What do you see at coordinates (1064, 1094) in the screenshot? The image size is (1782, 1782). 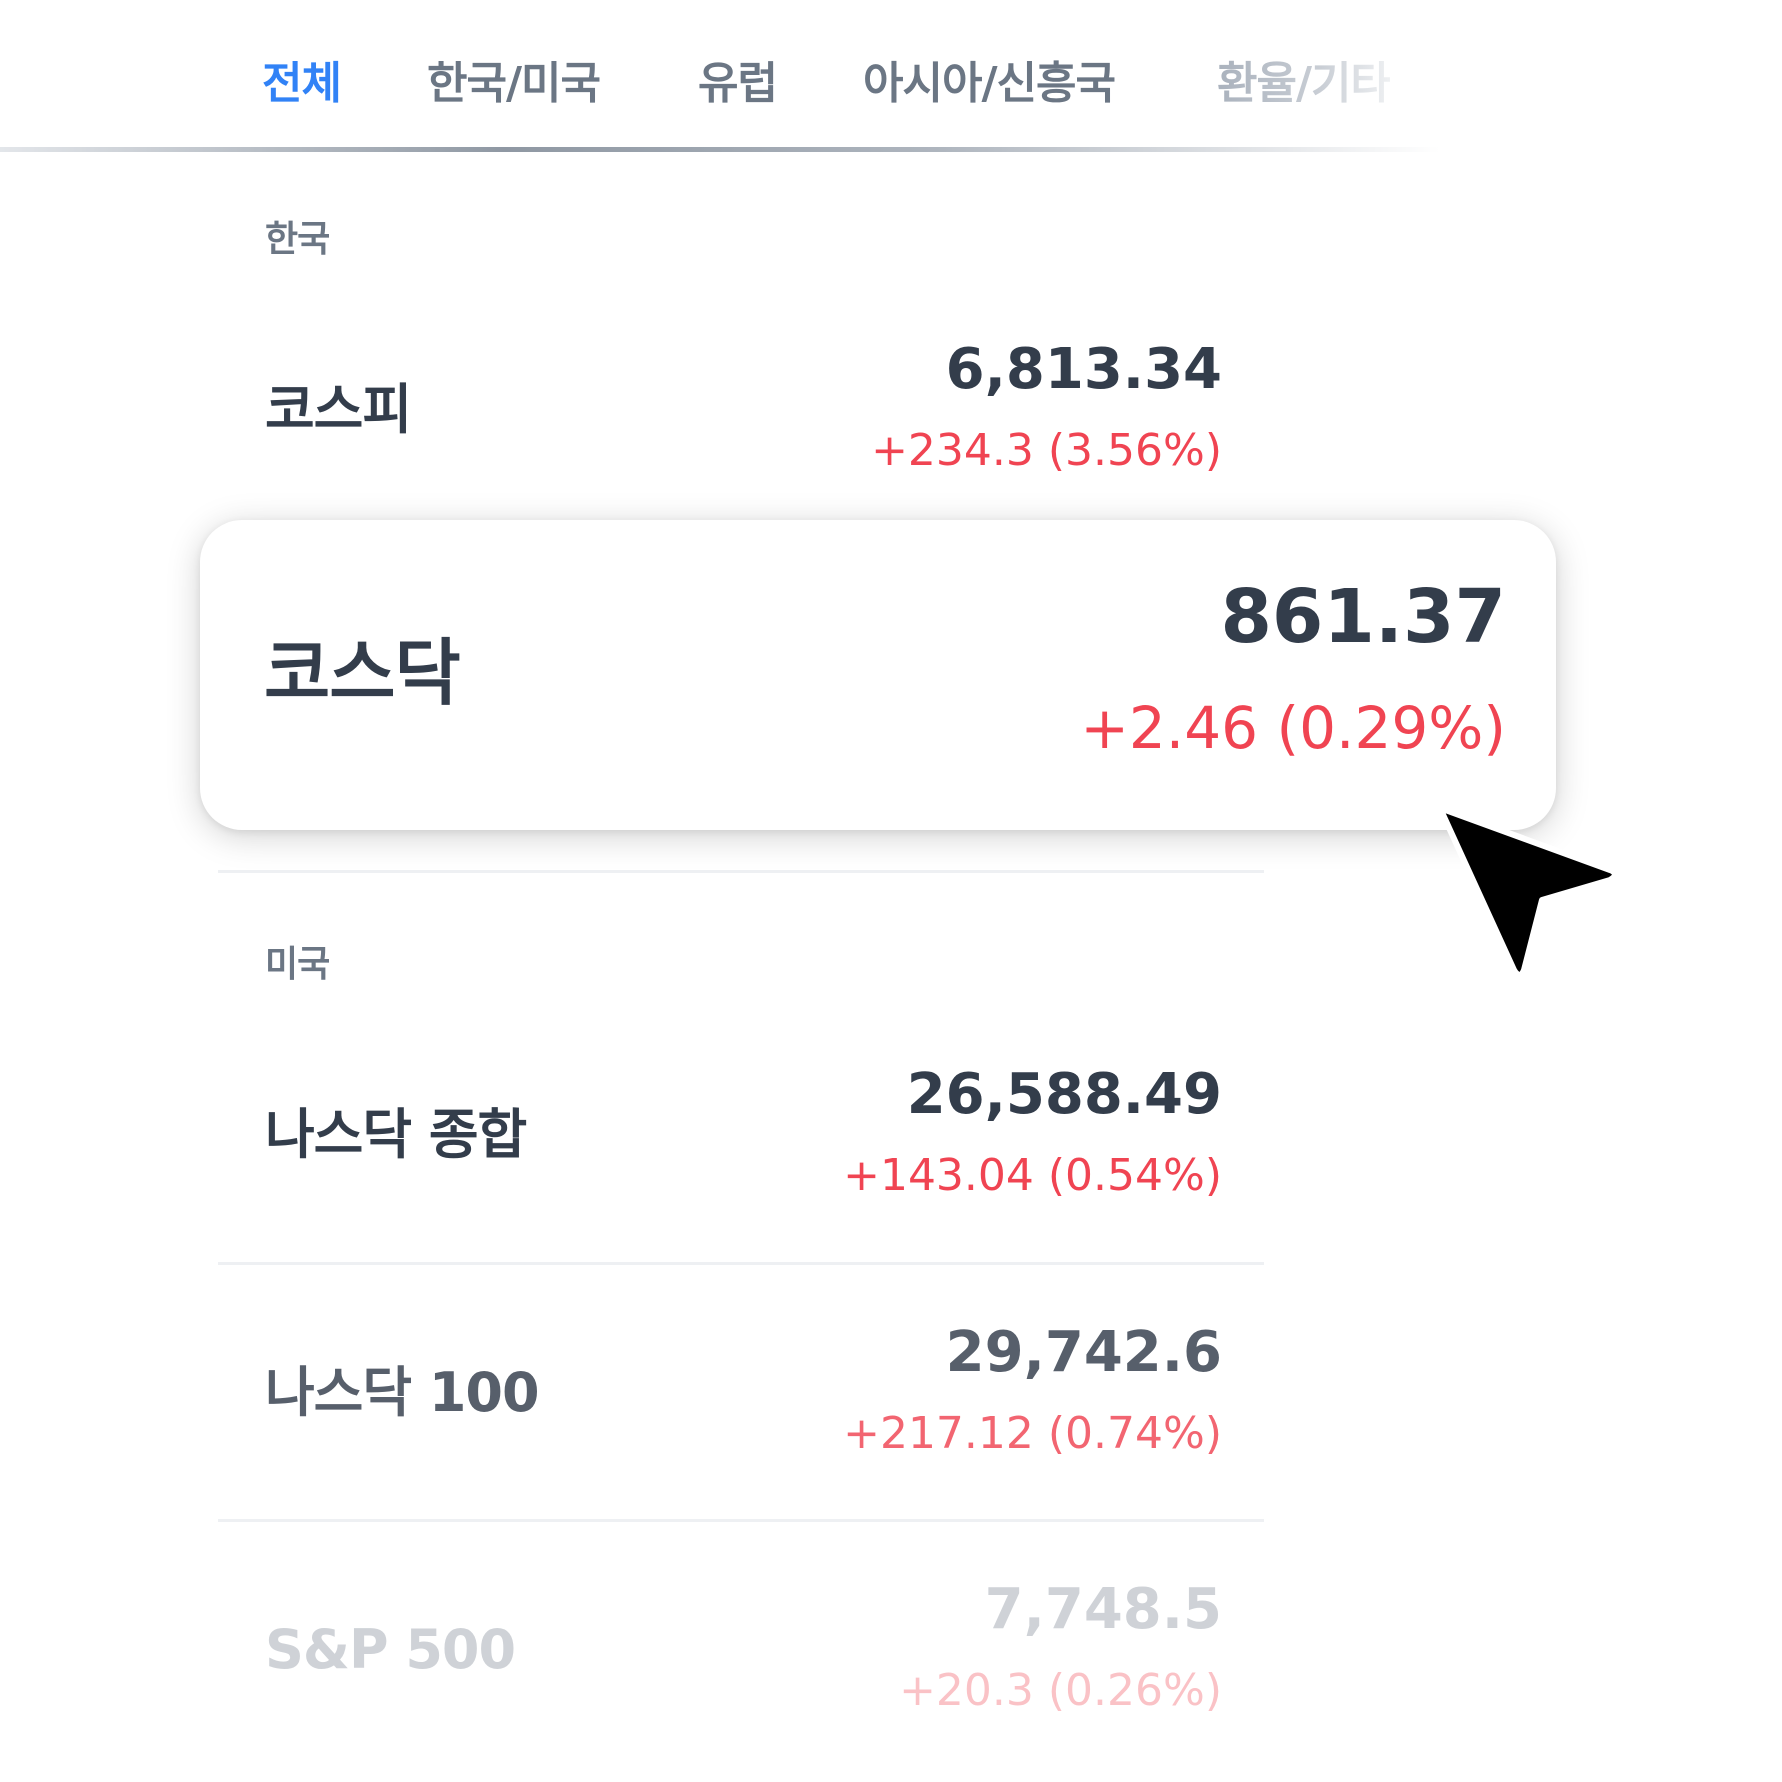 I see `index-price: 26,588.49` at bounding box center [1064, 1094].